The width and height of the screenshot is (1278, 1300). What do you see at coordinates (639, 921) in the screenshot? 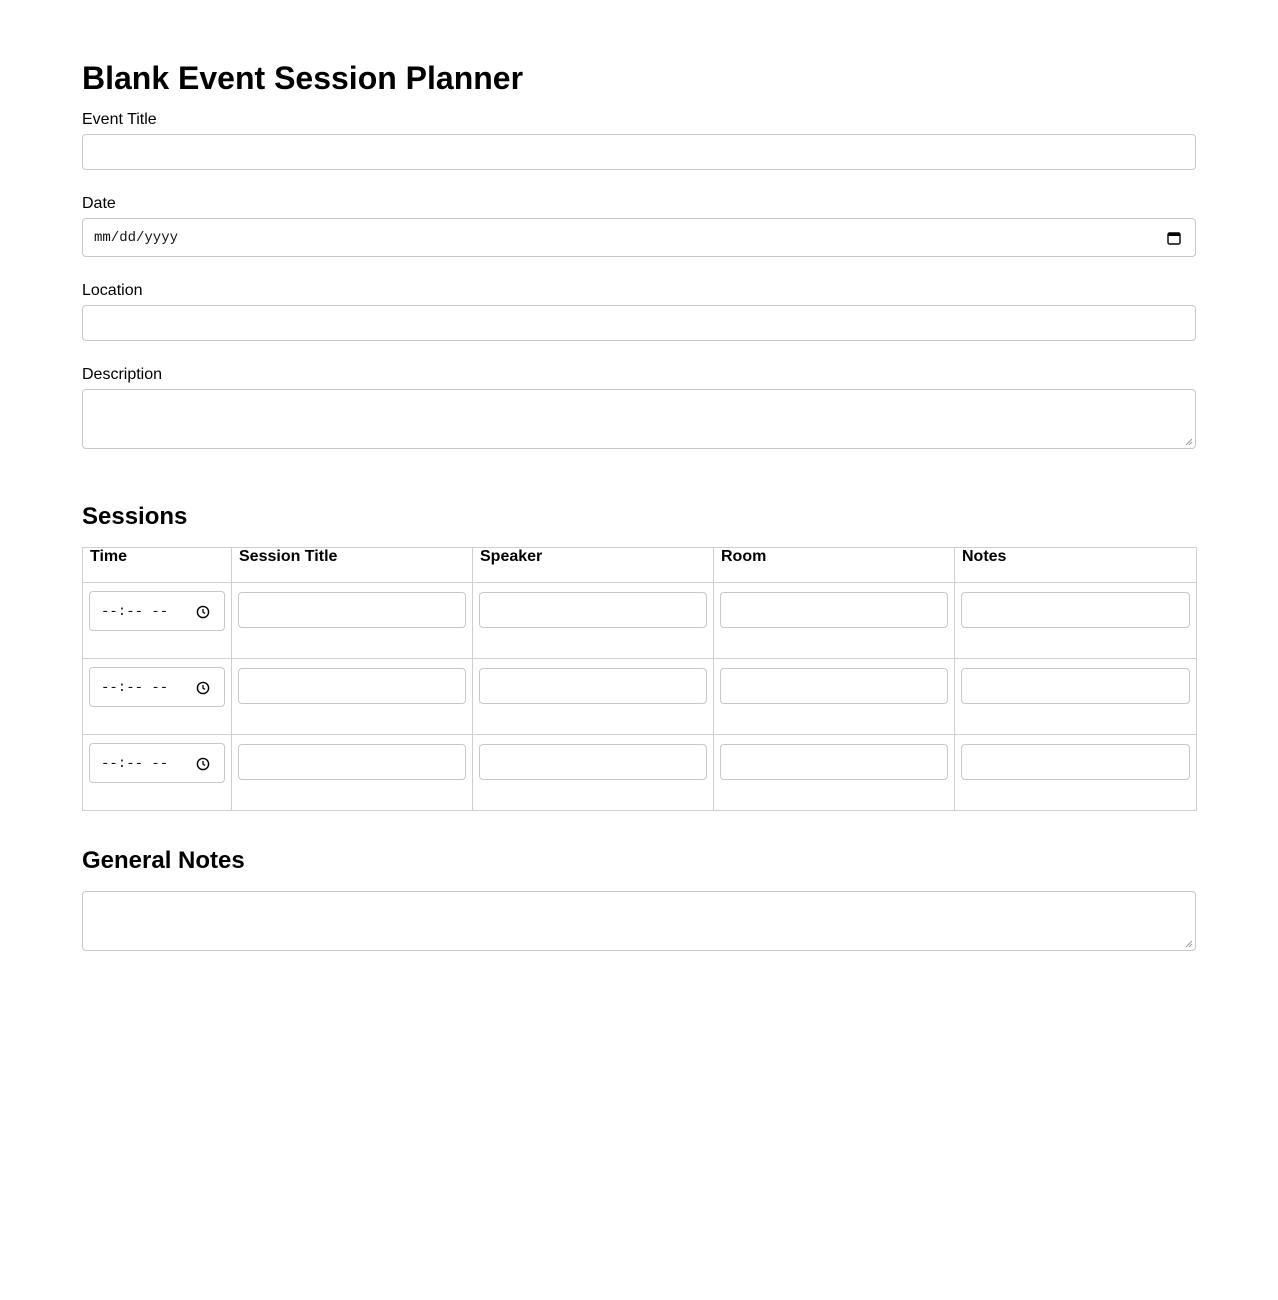
I see `general-notes-textarea` at bounding box center [639, 921].